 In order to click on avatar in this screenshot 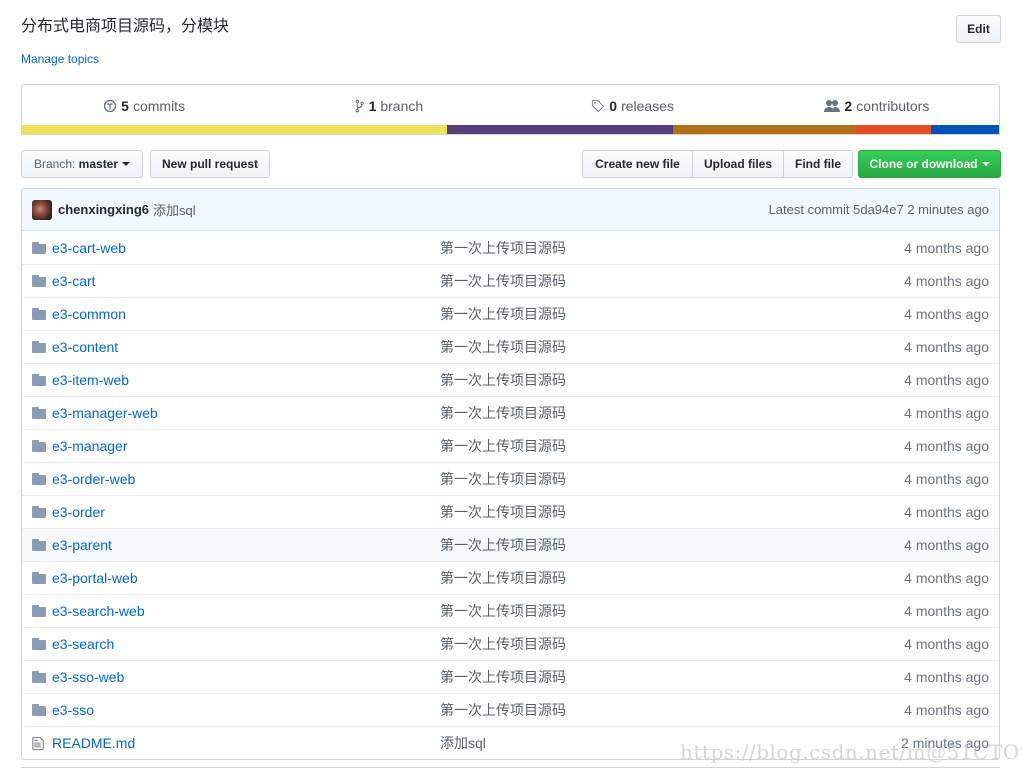, I will do `click(42, 209)`.